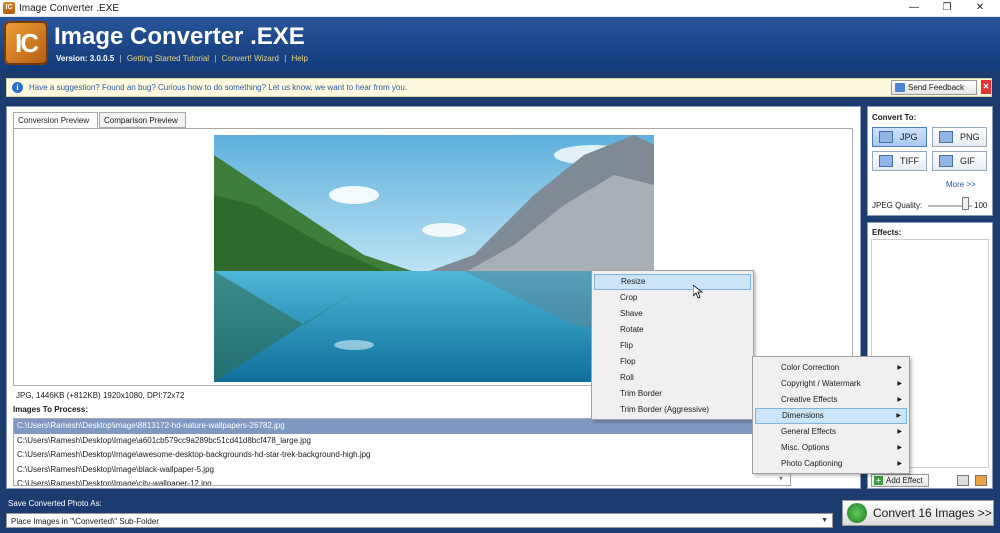 This screenshot has width=1000, height=533. What do you see at coordinates (932, 513) in the screenshot?
I see `convert-button-label: Convert 16 Images >>` at bounding box center [932, 513].